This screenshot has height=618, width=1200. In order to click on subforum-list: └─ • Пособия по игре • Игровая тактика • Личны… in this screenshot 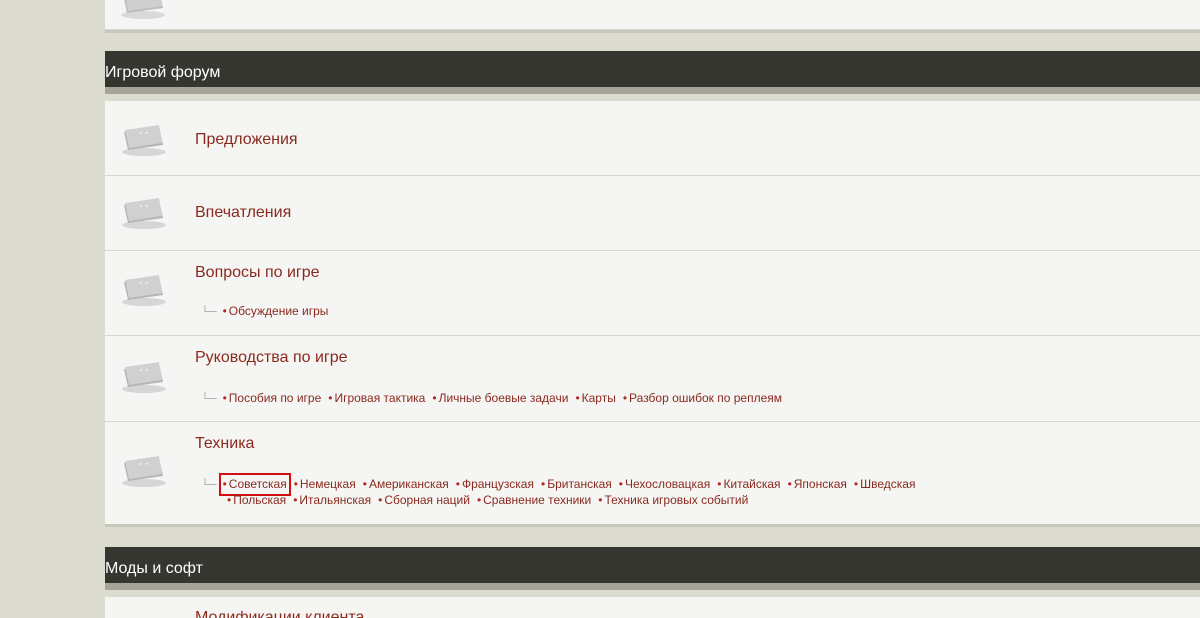, I will do `click(495, 399)`.